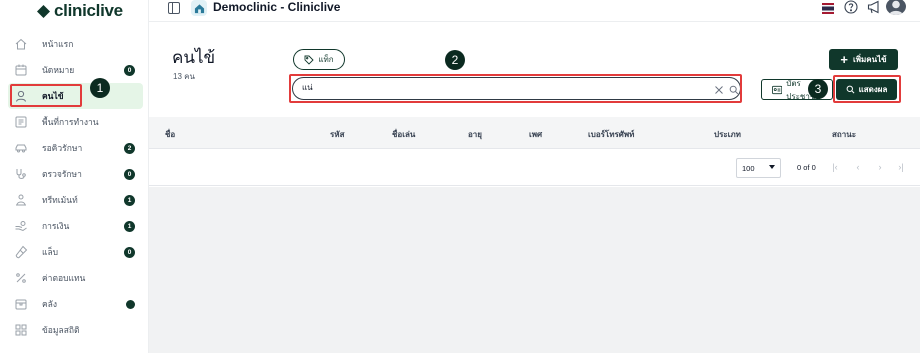  I want to click on column-header-code: รหัส, so click(337, 134).